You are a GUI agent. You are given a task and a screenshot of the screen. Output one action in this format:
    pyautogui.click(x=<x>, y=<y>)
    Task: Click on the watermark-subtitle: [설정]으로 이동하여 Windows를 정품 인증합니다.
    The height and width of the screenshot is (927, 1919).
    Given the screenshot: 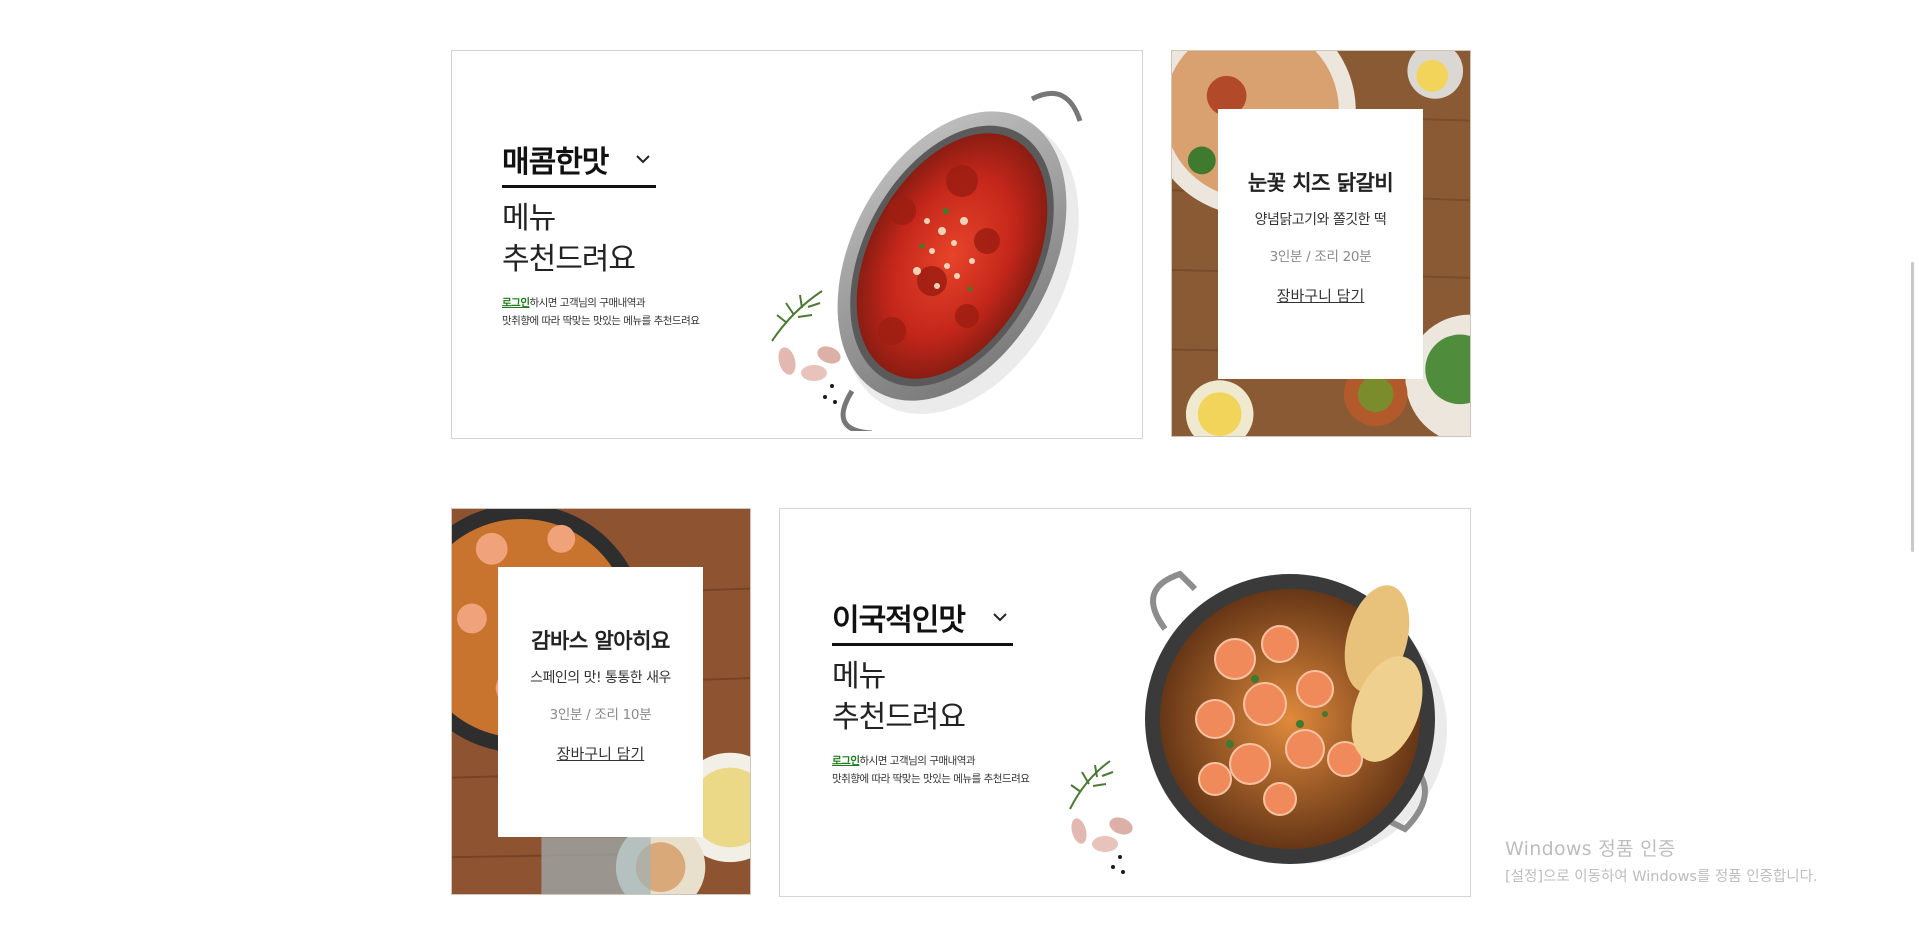 What is the action you would take?
    pyautogui.click(x=1661, y=877)
    